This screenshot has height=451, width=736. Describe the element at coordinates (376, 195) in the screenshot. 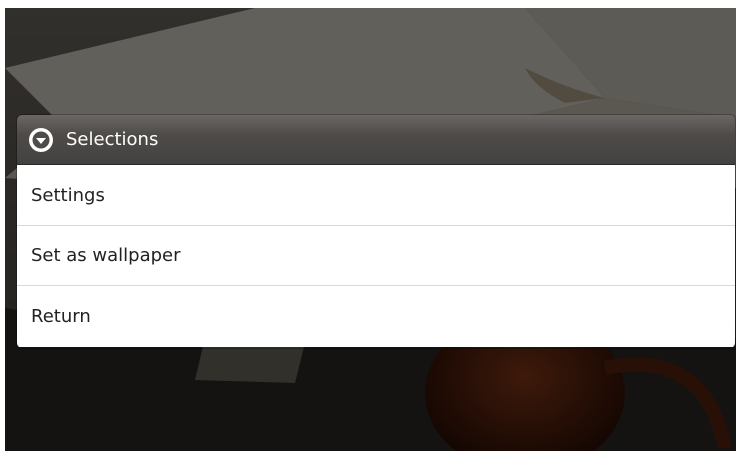

I see `menu-item-settings: Settings` at that location.